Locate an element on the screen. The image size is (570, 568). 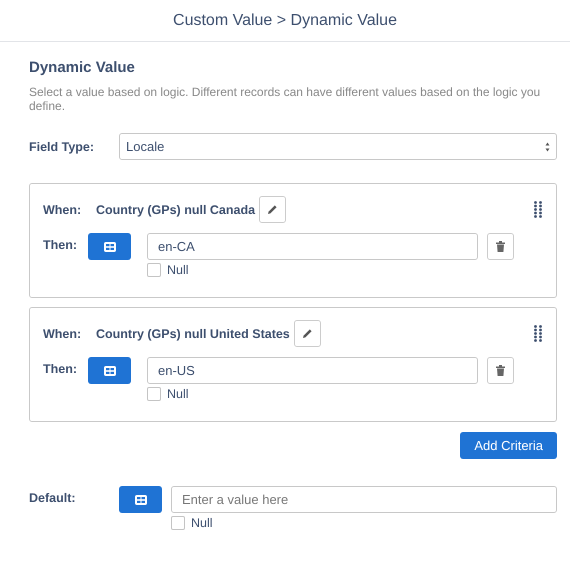
value-field: en-US is located at coordinates (312, 370).